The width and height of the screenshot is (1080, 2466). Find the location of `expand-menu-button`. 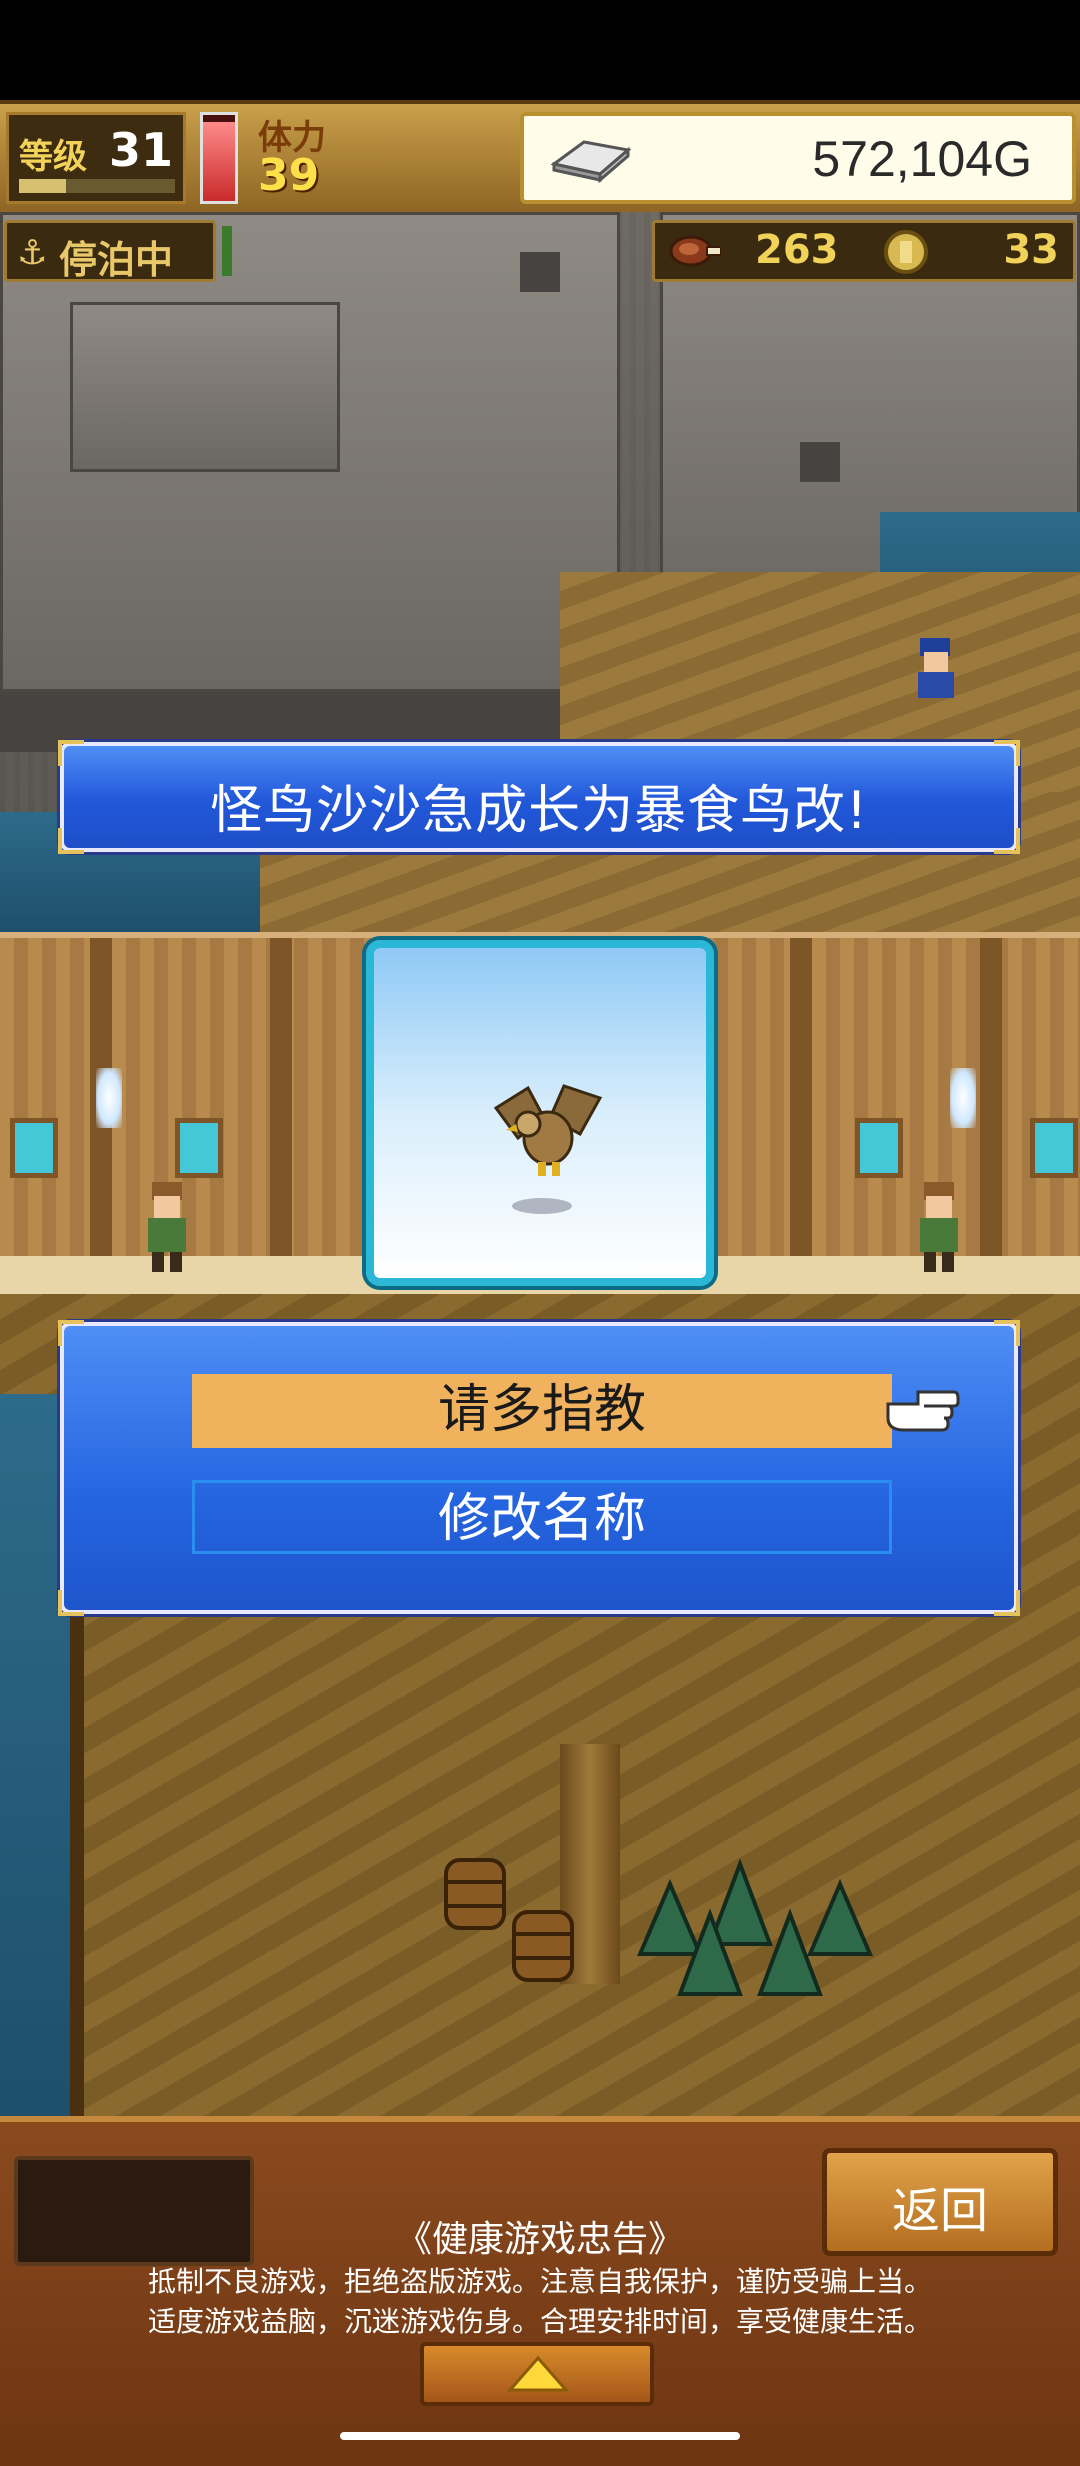

expand-menu-button is located at coordinates (537, 2374).